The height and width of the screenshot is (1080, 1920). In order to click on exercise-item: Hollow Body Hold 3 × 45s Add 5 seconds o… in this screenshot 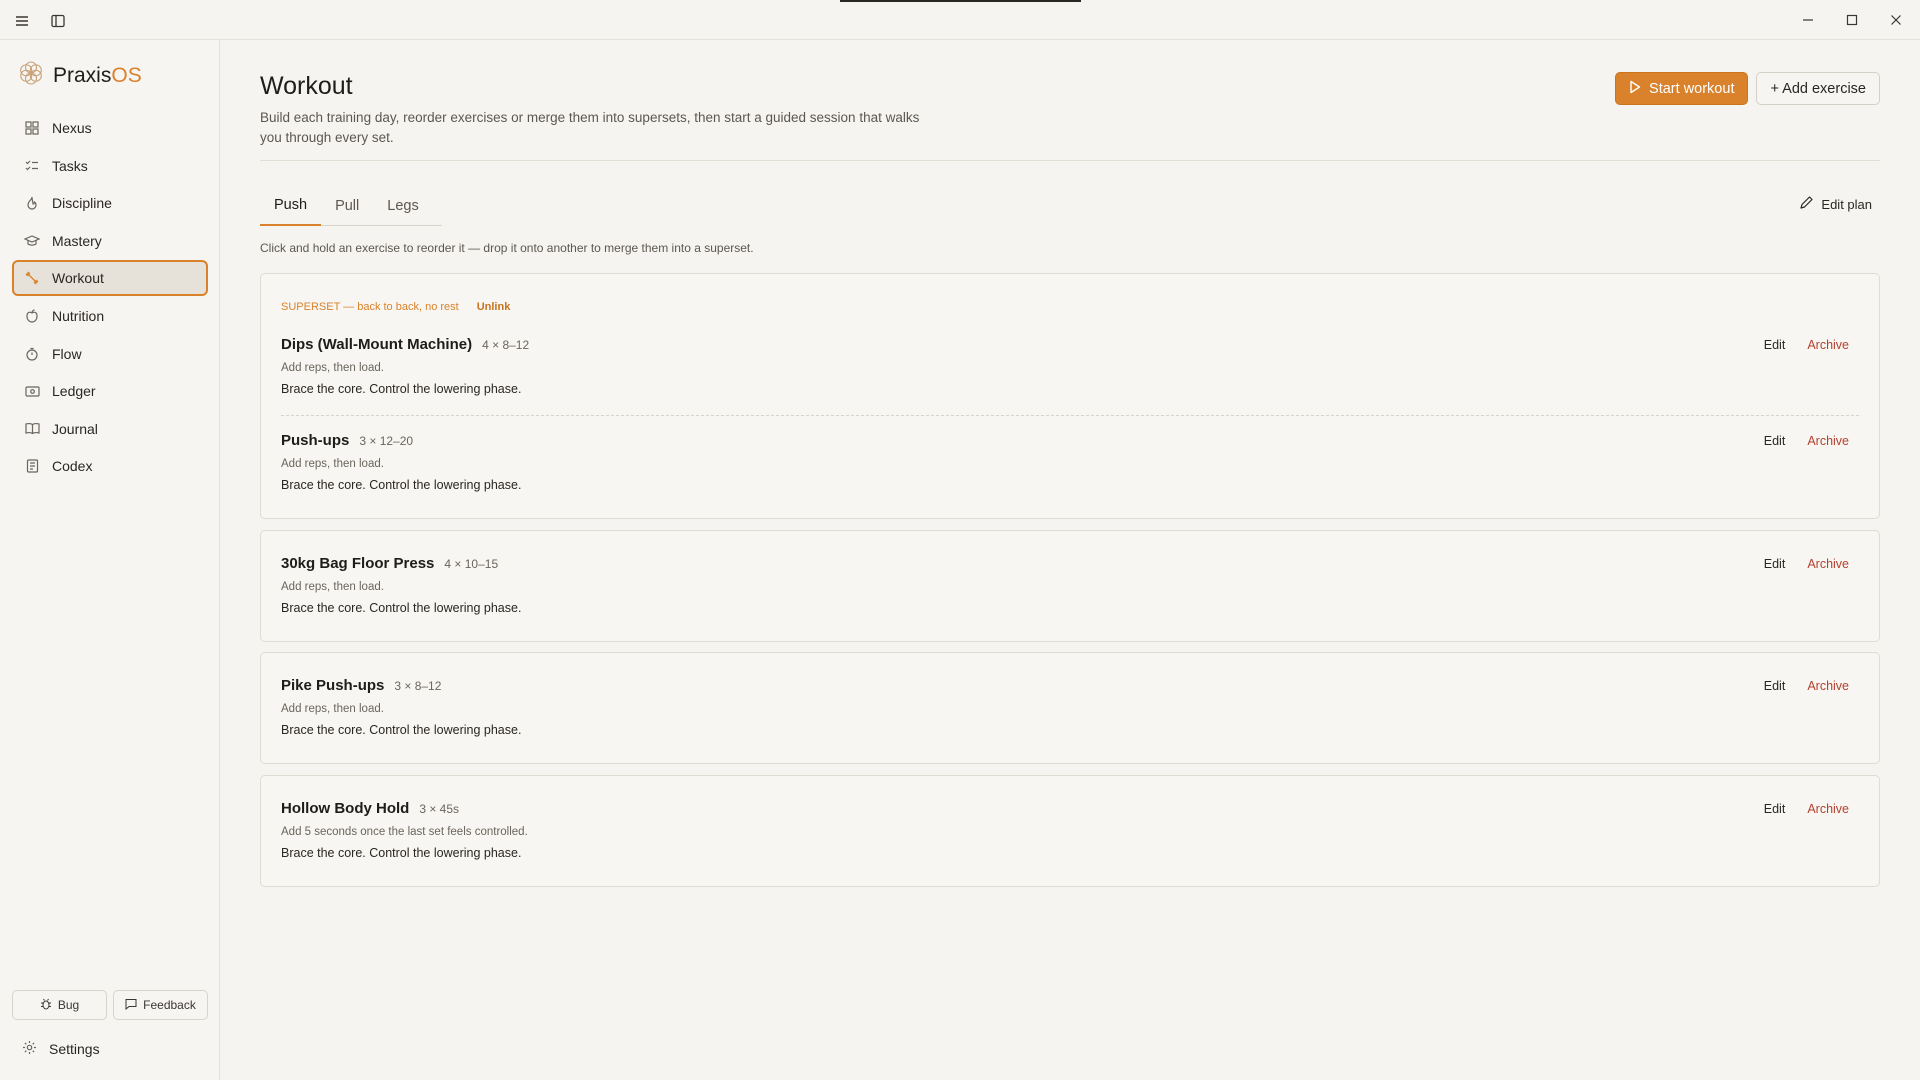, I will do `click(1070, 842)`.